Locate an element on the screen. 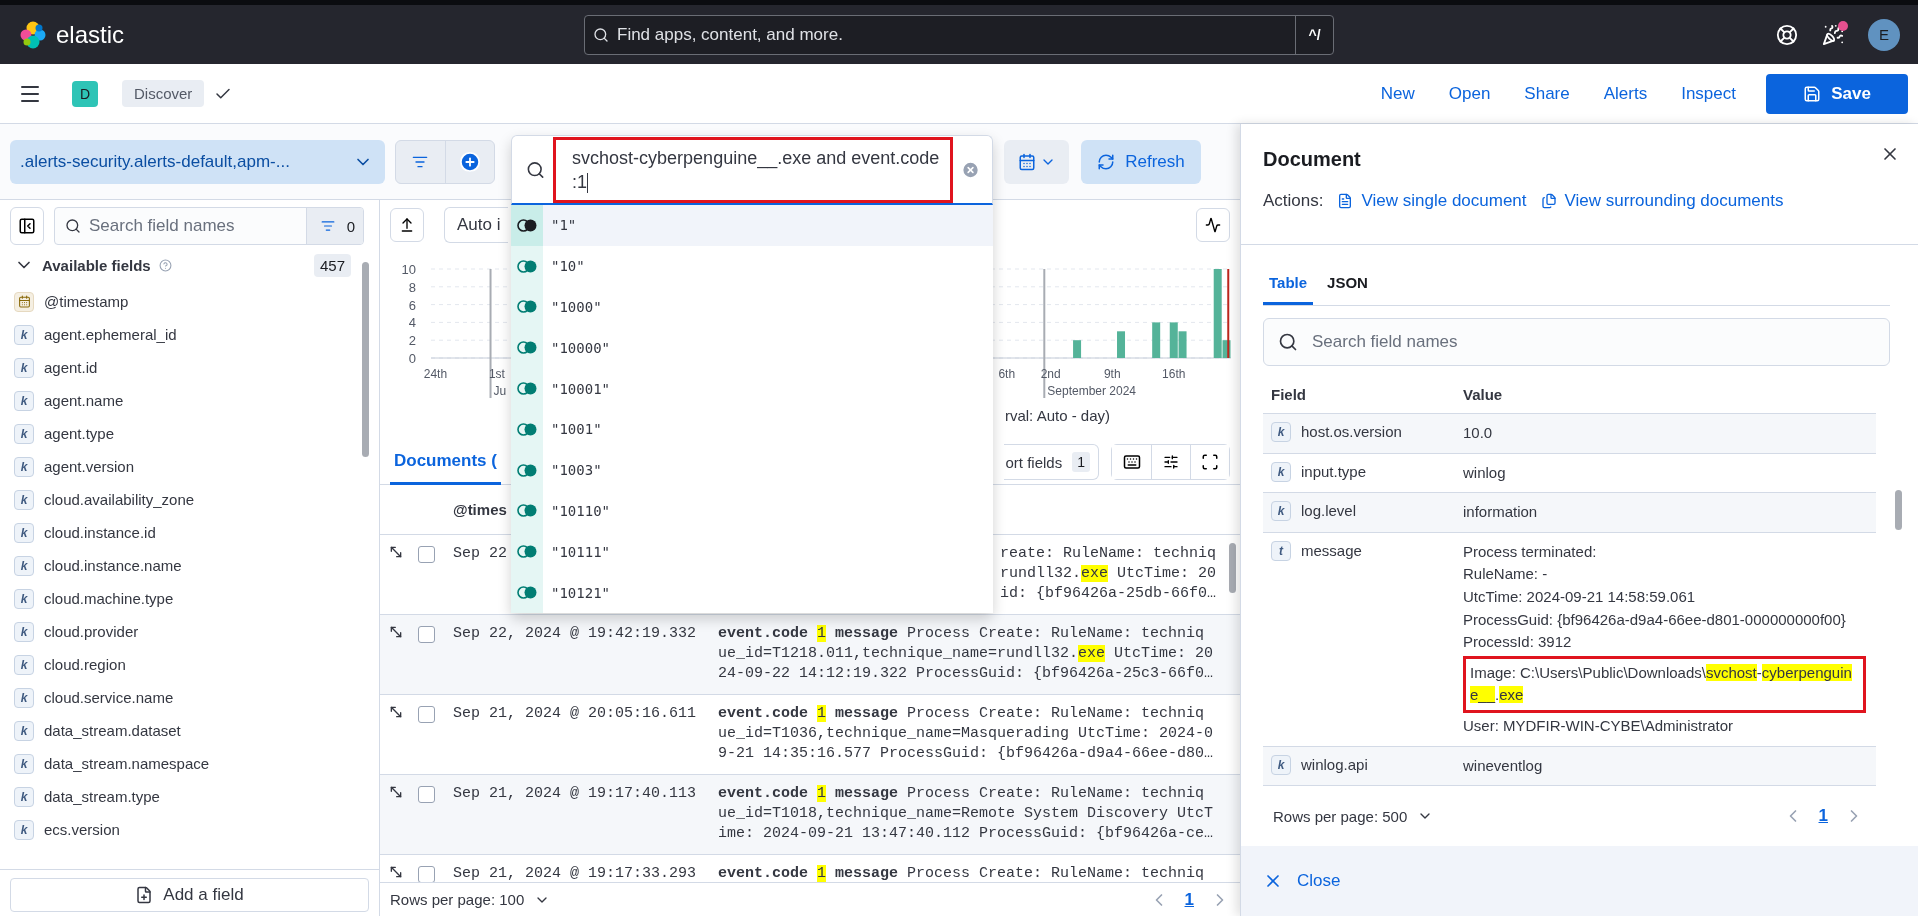 The height and width of the screenshot is (916, 1918). action-link: View surrounding documents is located at coordinates (1662, 201).